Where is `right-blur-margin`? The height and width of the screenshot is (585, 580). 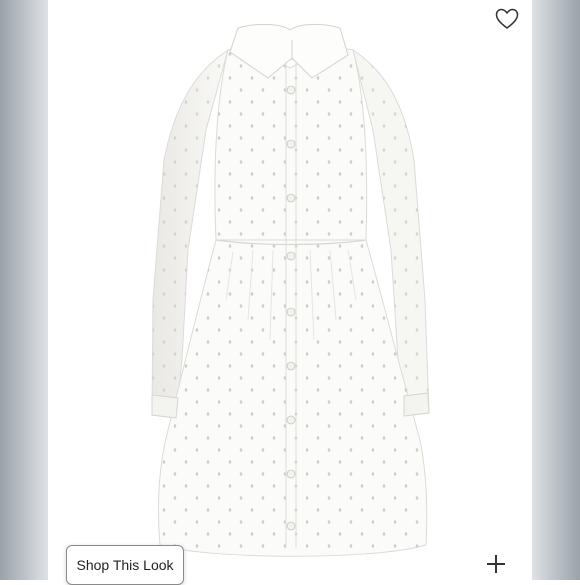 right-blur-margin is located at coordinates (556, 290).